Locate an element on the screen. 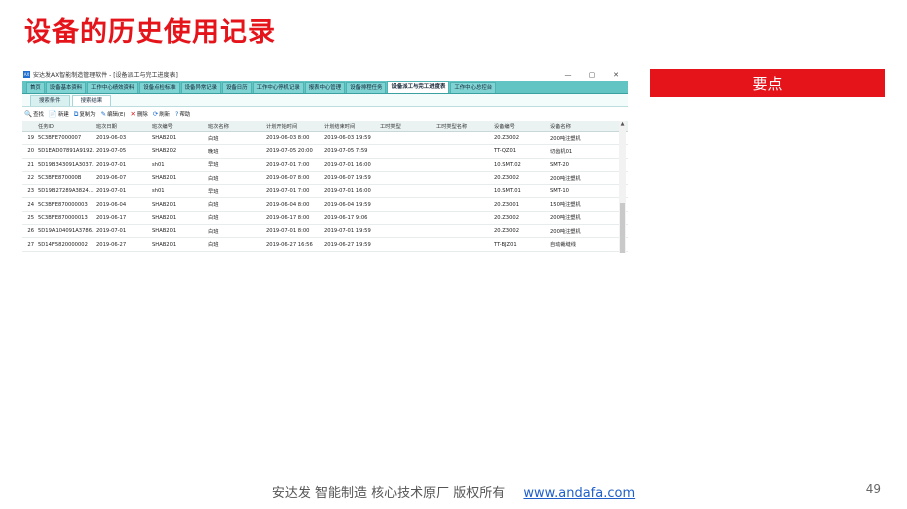 This screenshot has width=907, height=509. column-header-9: 设备编号 is located at coordinates (520, 126).